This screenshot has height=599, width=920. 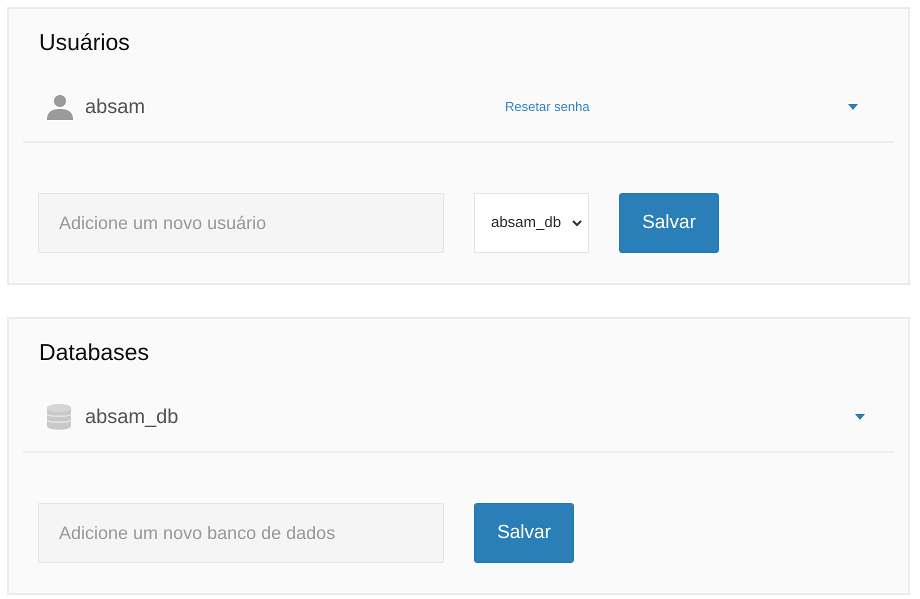 What do you see at coordinates (547, 106) in the screenshot?
I see `reset-password-link: Resetar senha` at bounding box center [547, 106].